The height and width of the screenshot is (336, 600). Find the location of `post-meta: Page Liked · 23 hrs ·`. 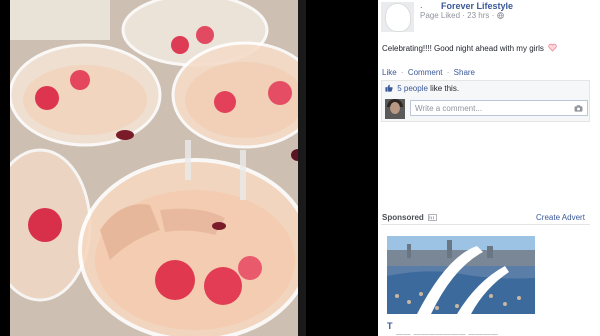

post-meta: Page Liked · 23 hrs · is located at coordinates (462, 15).